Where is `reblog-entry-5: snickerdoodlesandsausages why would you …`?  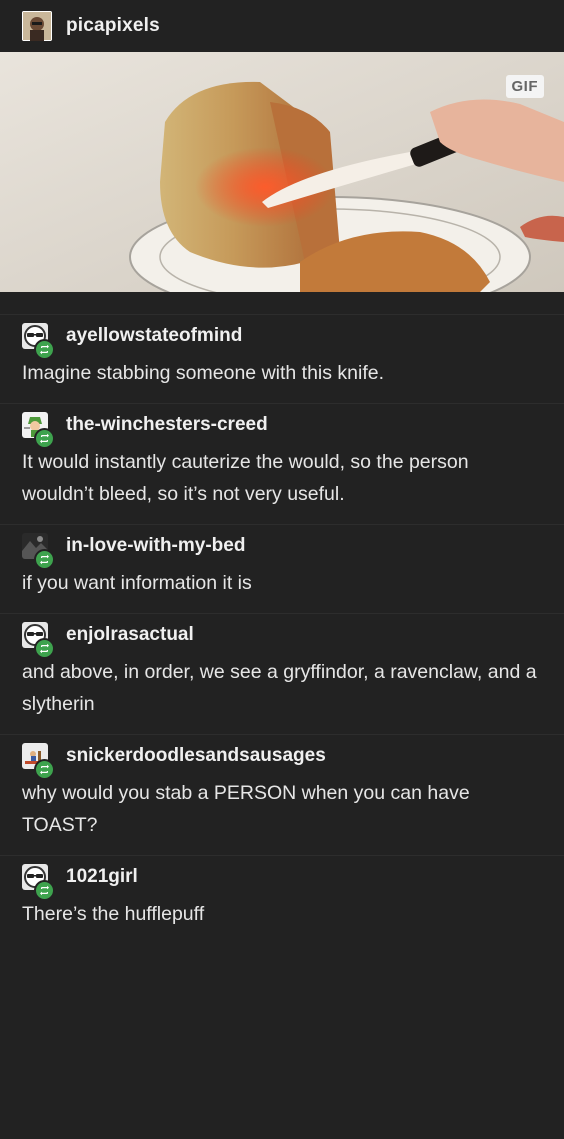
reblog-entry-5: snickerdoodlesandsausages why would you … is located at coordinates (282, 794).